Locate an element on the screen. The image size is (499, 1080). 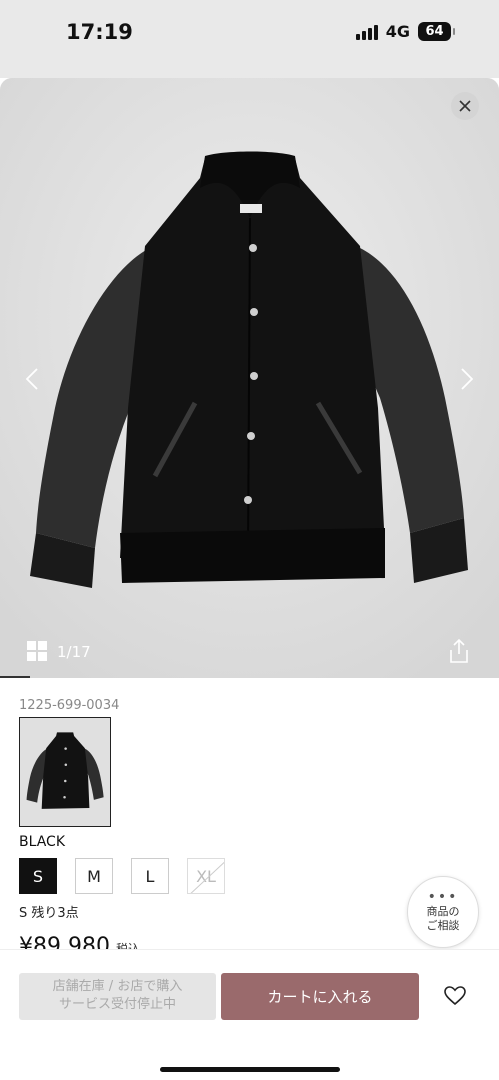
share-button is located at coordinates (459, 651).